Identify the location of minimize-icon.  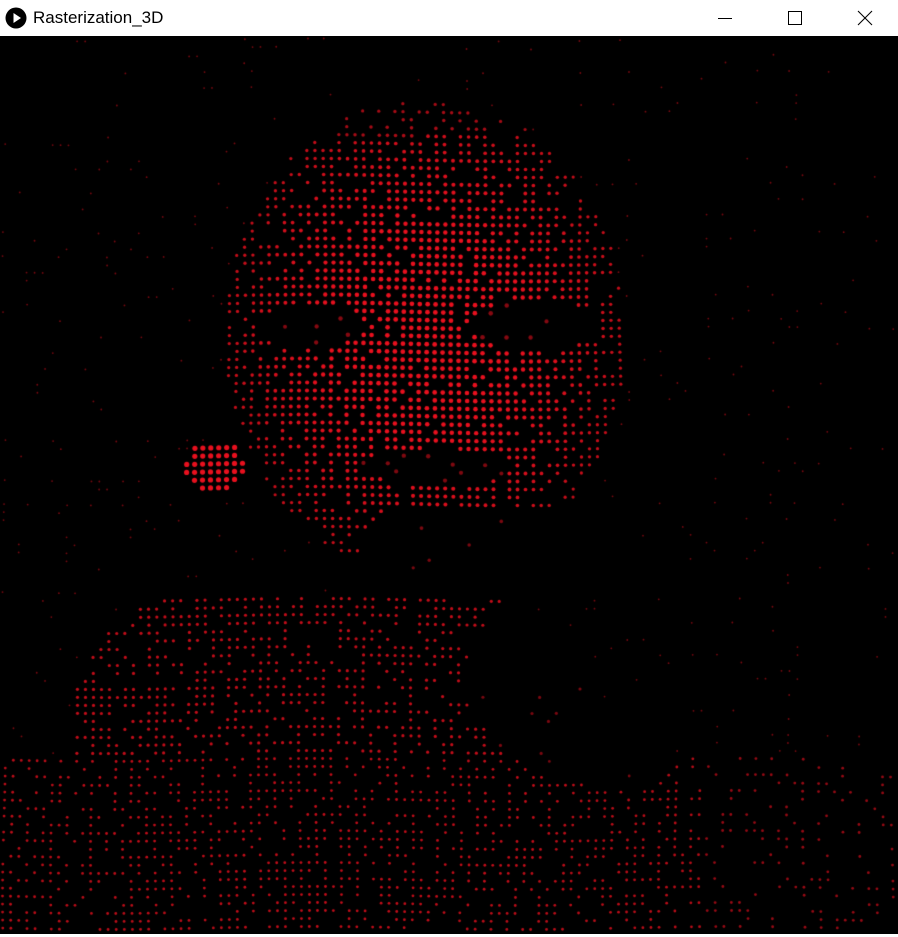
(725, 18).